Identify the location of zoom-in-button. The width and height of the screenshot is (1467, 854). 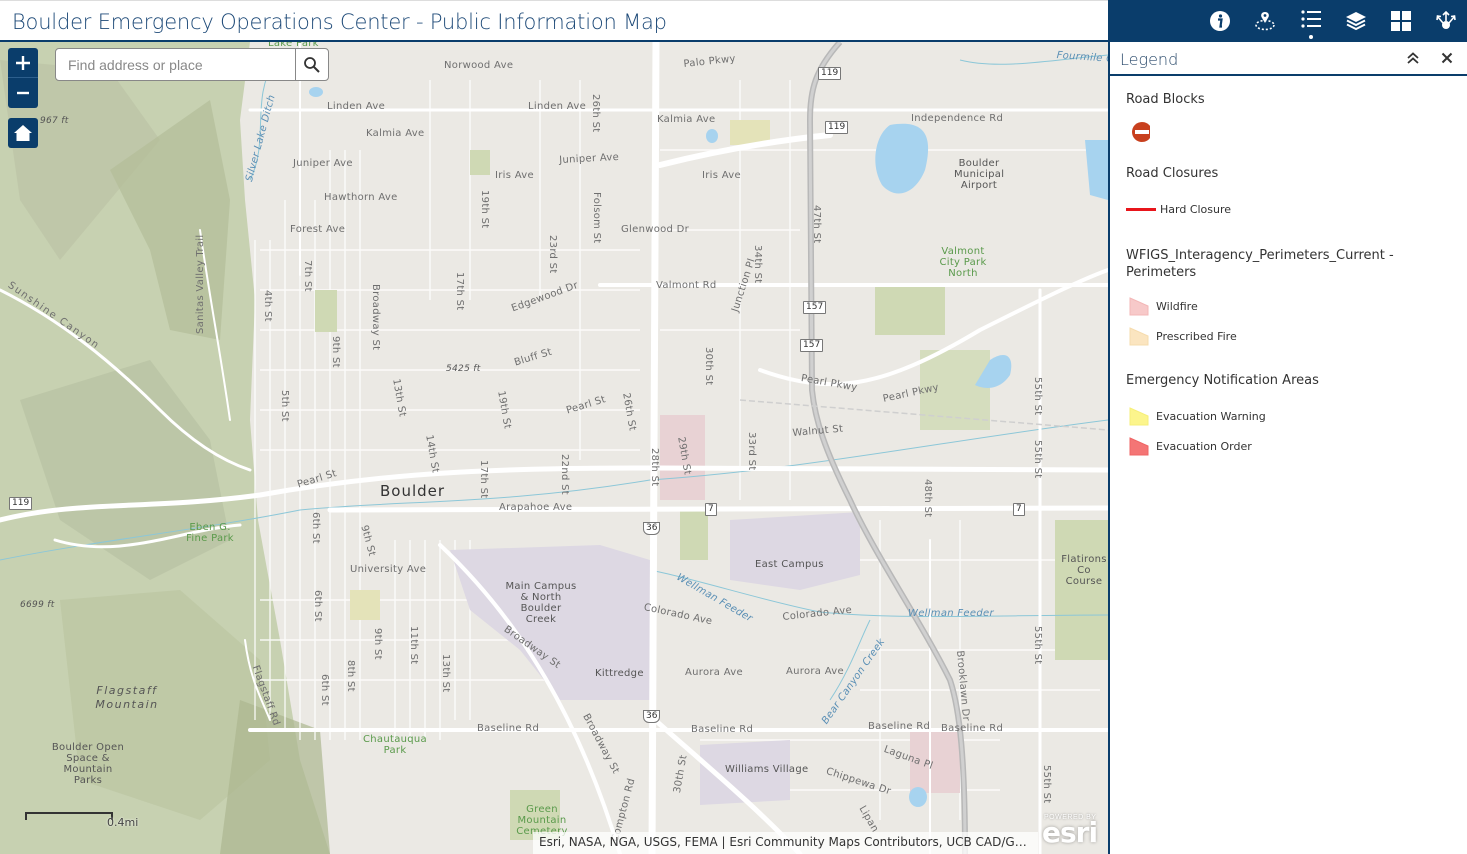
(23, 63).